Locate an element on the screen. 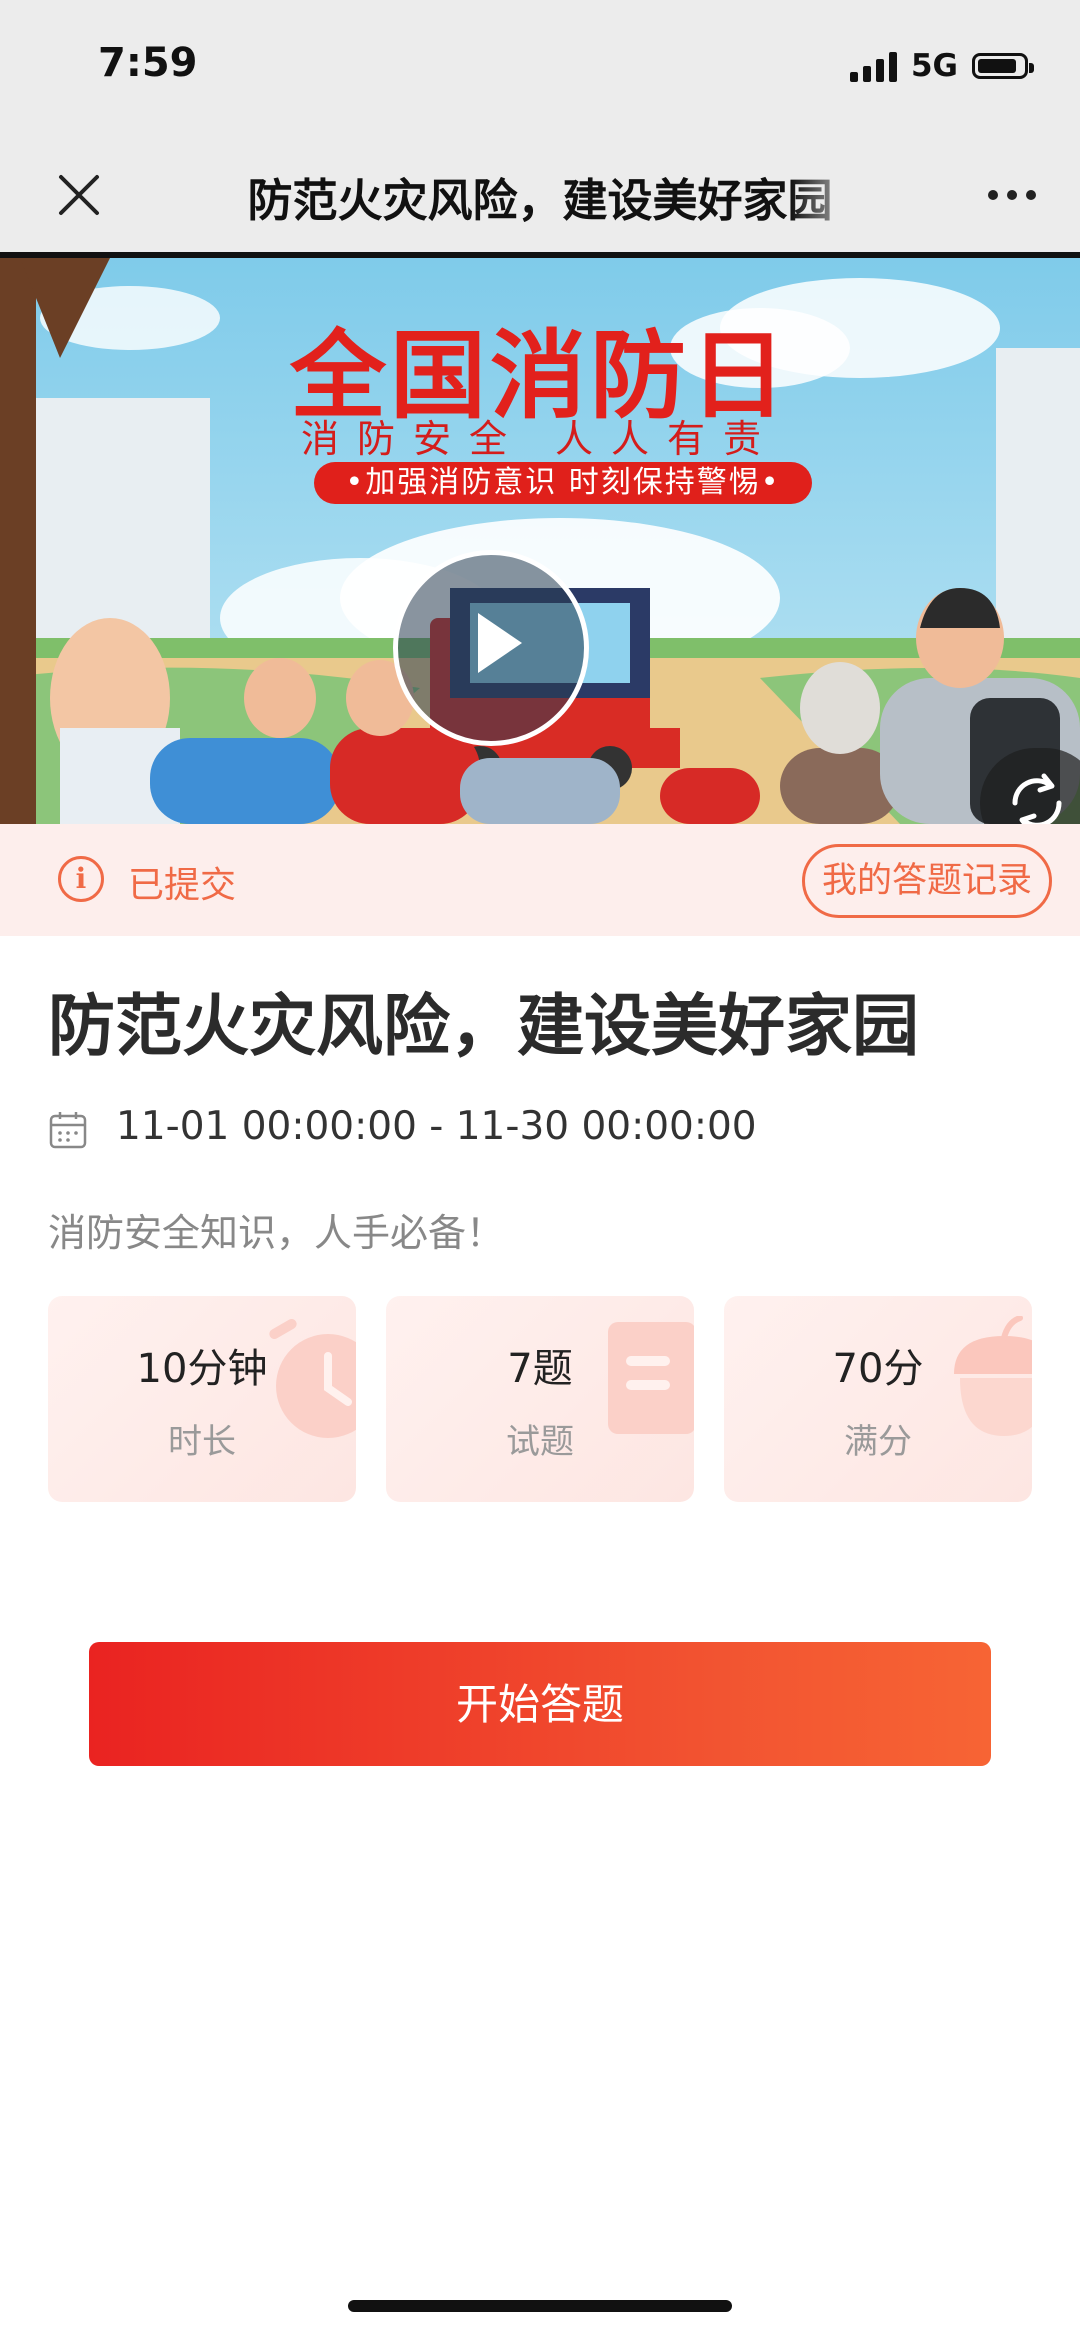 The width and height of the screenshot is (1080, 2337). nav-title: 防范火灾风险，建设美好家园 is located at coordinates (540, 200).